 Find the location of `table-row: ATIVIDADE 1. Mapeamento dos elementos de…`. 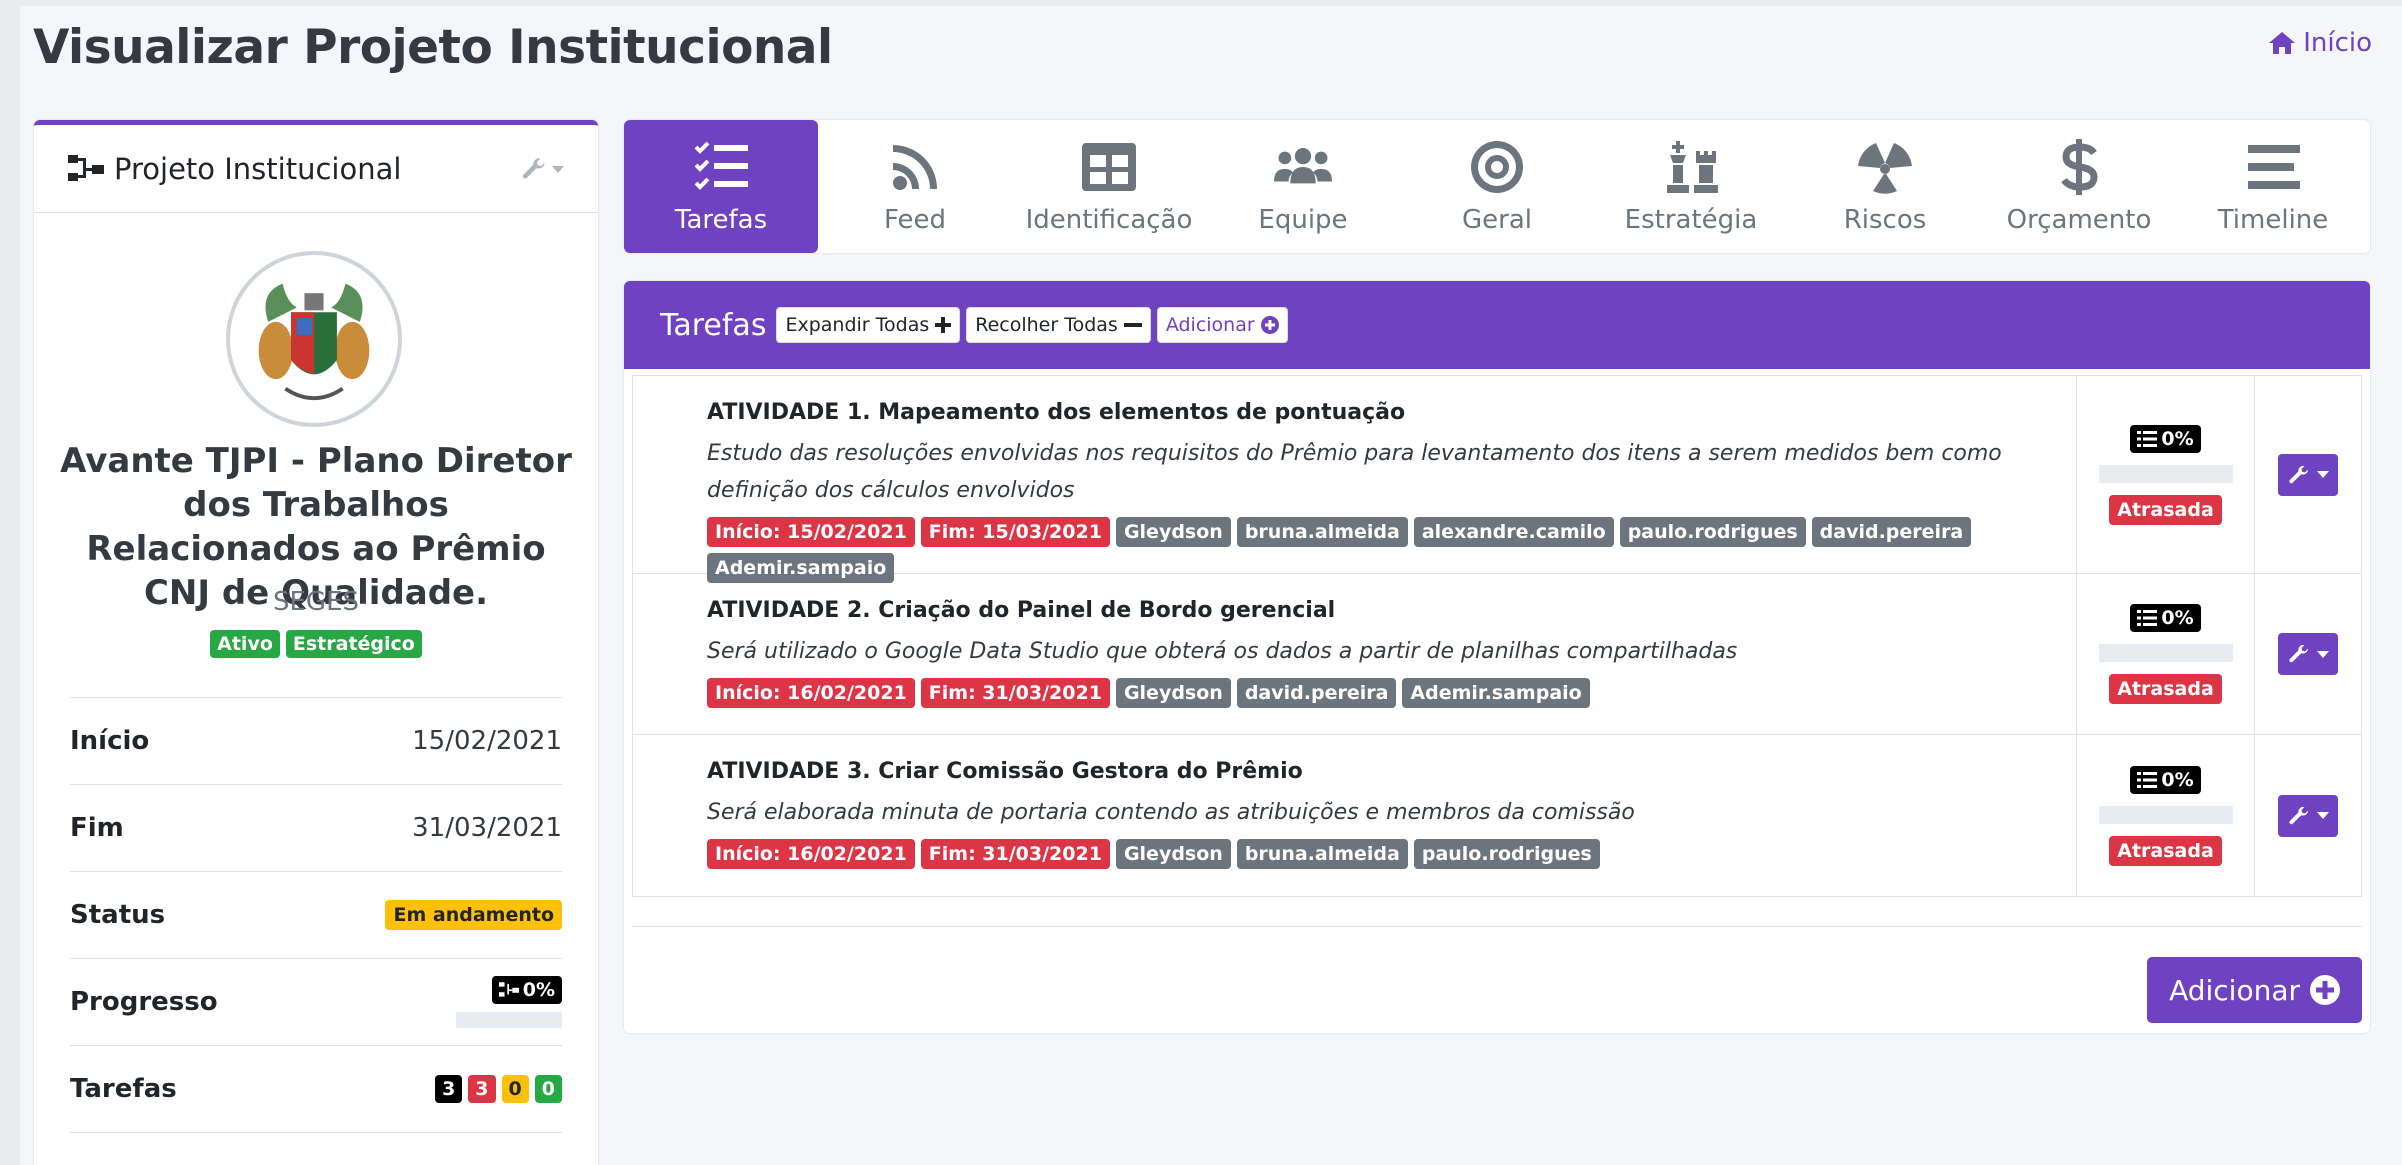

table-row: ATIVIDADE 1. Mapeamento dos elementos de… is located at coordinates (1497, 479).